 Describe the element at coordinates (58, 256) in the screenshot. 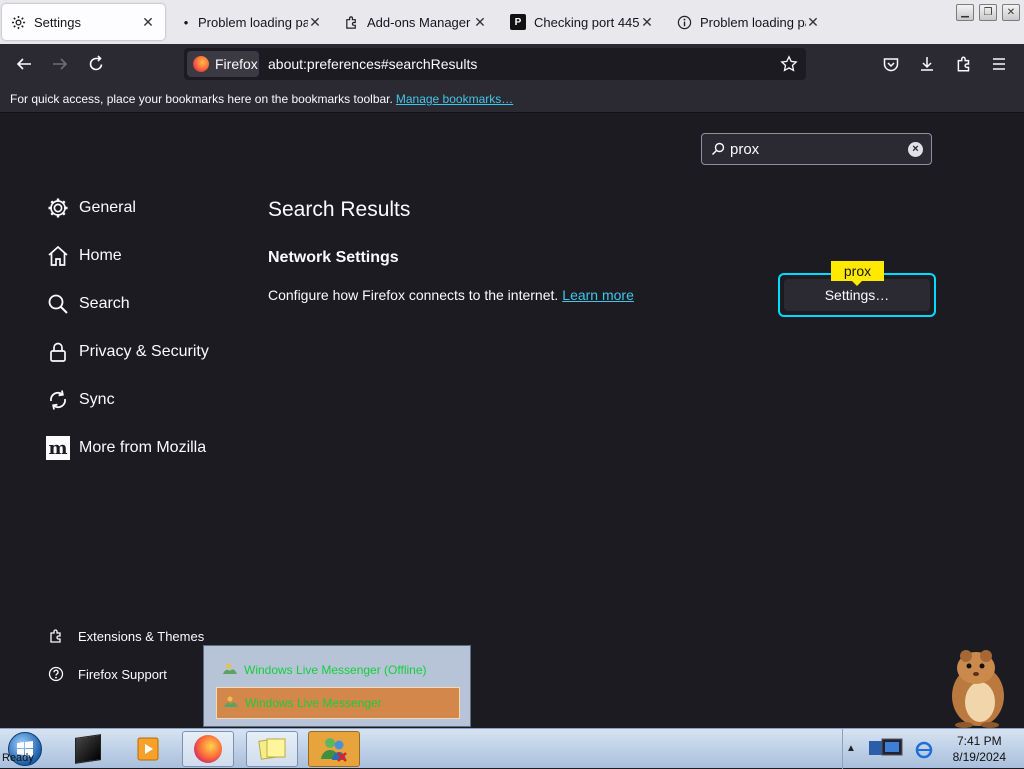

I see `home-icon` at that location.